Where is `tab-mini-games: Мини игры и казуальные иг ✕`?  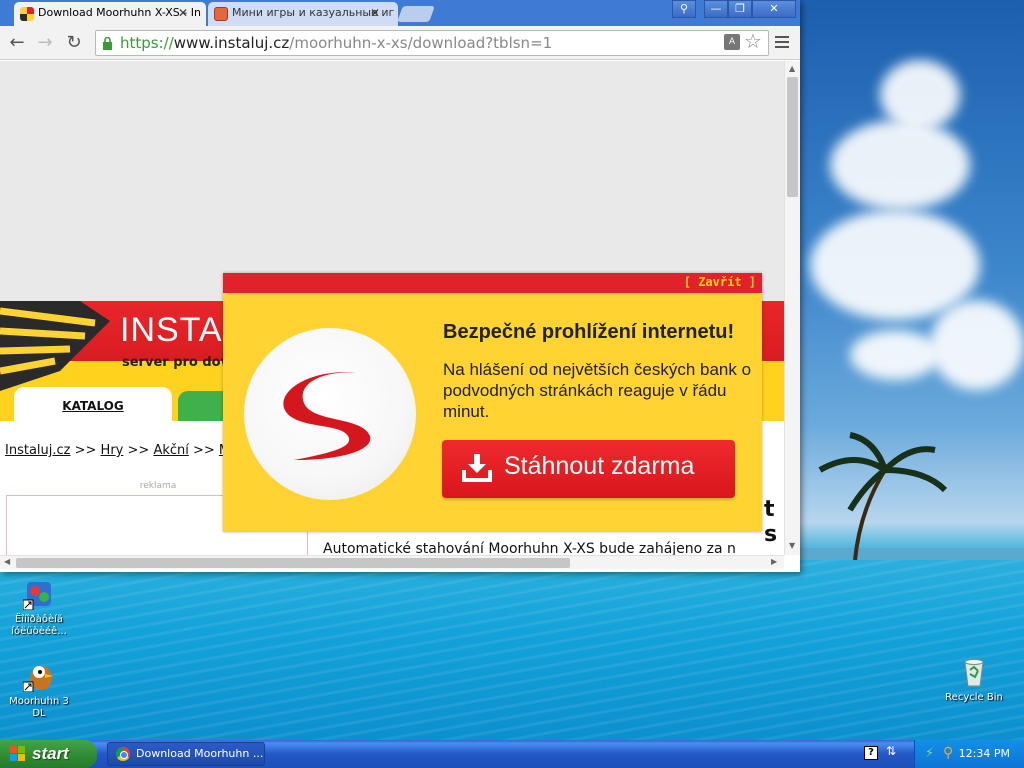 tab-mini-games: Мини игры и казуальные иг ✕ is located at coordinates (303, 14).